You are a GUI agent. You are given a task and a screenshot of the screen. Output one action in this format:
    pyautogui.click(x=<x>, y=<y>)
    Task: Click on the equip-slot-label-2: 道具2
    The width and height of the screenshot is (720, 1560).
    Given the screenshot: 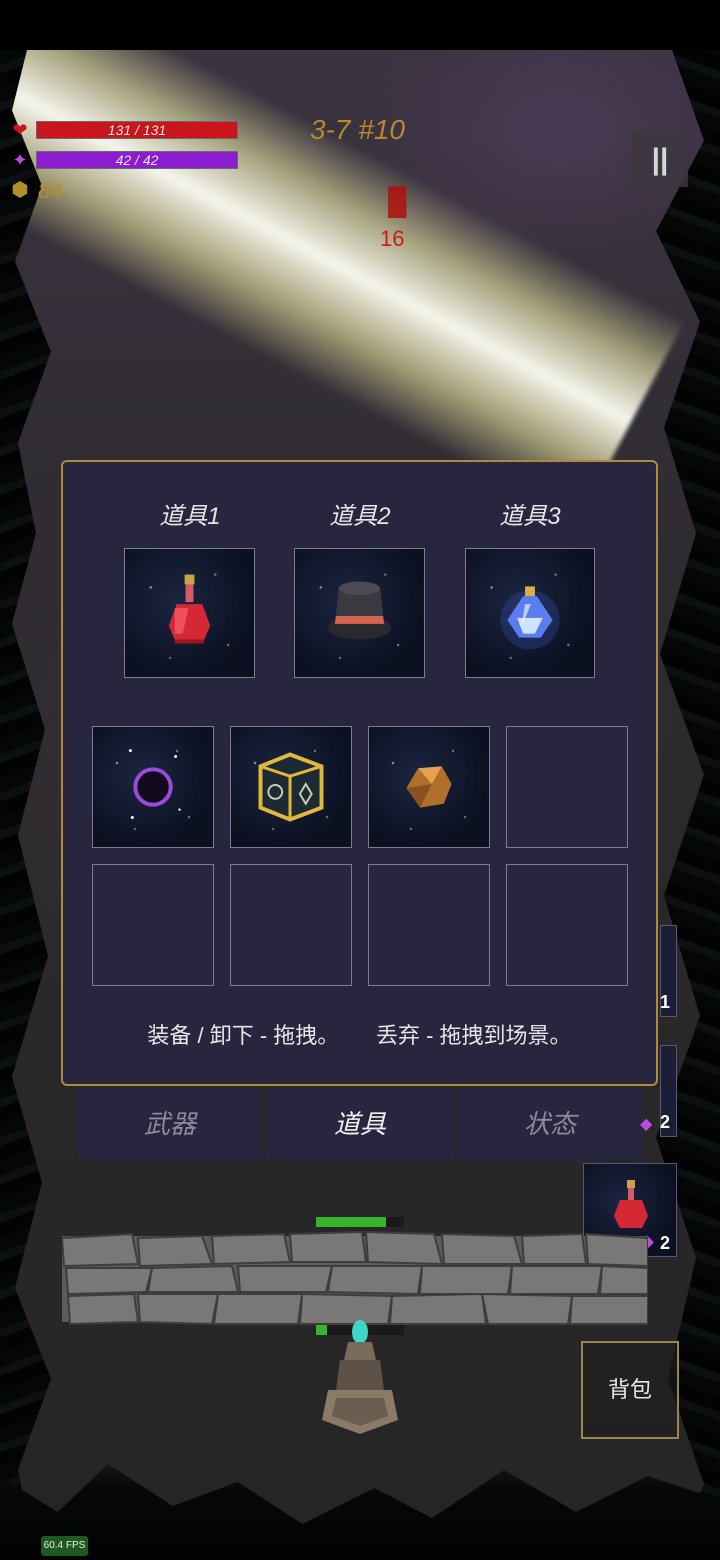 What is the action you would take?
    pyautogui.click(x=360, y=516)
    